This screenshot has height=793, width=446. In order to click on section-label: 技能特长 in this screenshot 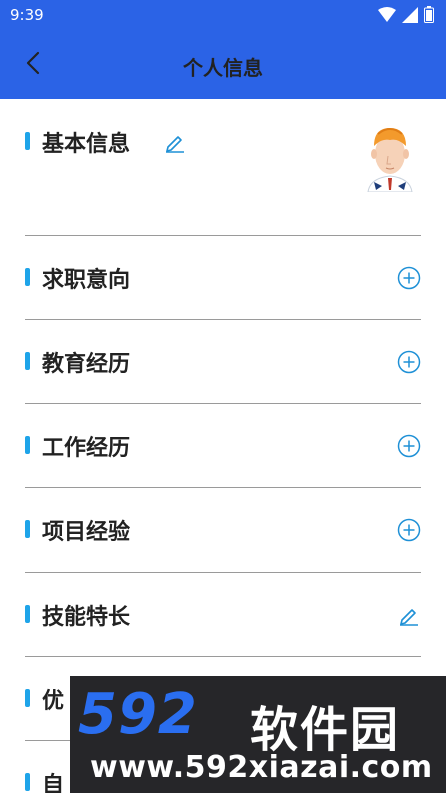, I will do `click(86, 617)`.